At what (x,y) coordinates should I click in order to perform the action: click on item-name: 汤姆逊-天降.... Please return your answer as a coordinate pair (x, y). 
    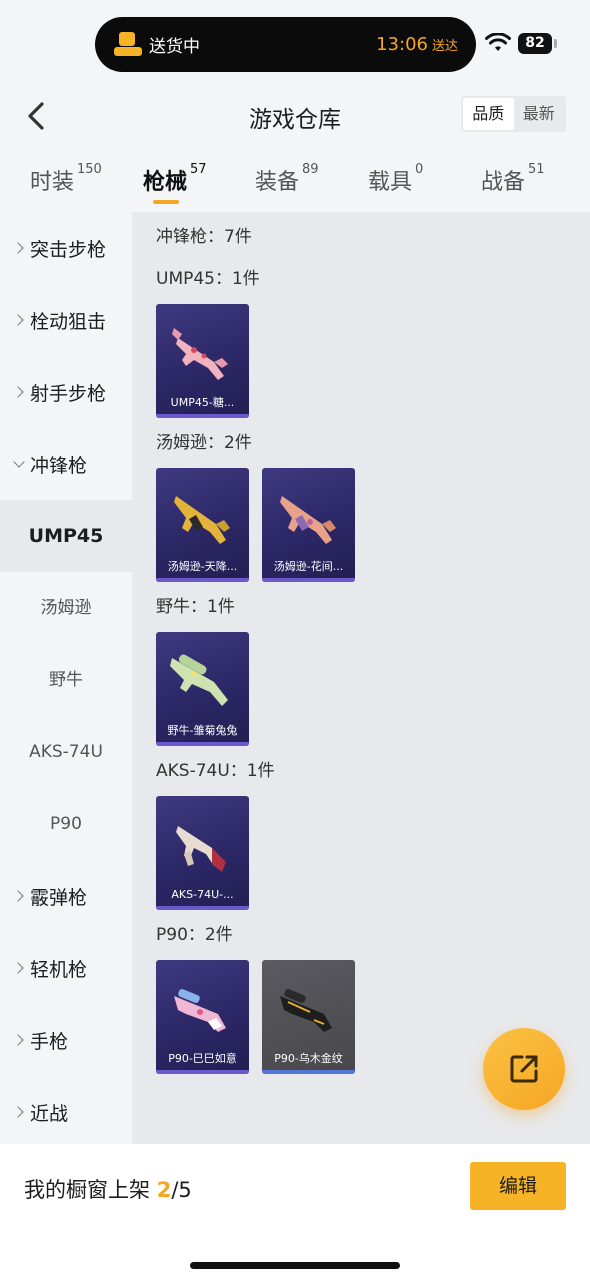
    Looking at the image, I should click on (202, 566).